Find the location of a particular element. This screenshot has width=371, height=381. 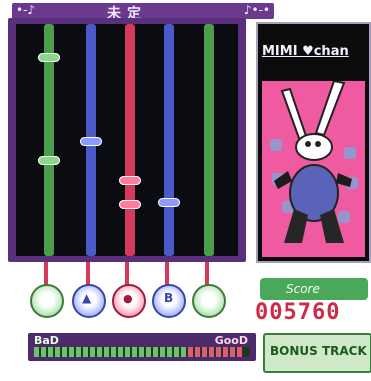

meter-good-label: GooD is located at coordinates (231, 340).